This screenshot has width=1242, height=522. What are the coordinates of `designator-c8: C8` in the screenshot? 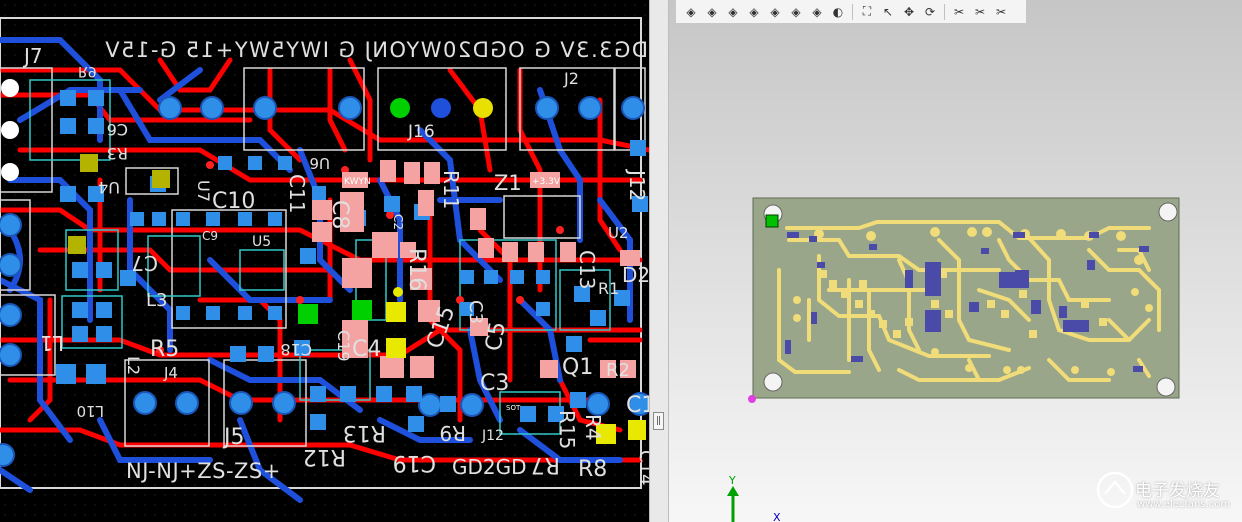 It's located at (339, 214).